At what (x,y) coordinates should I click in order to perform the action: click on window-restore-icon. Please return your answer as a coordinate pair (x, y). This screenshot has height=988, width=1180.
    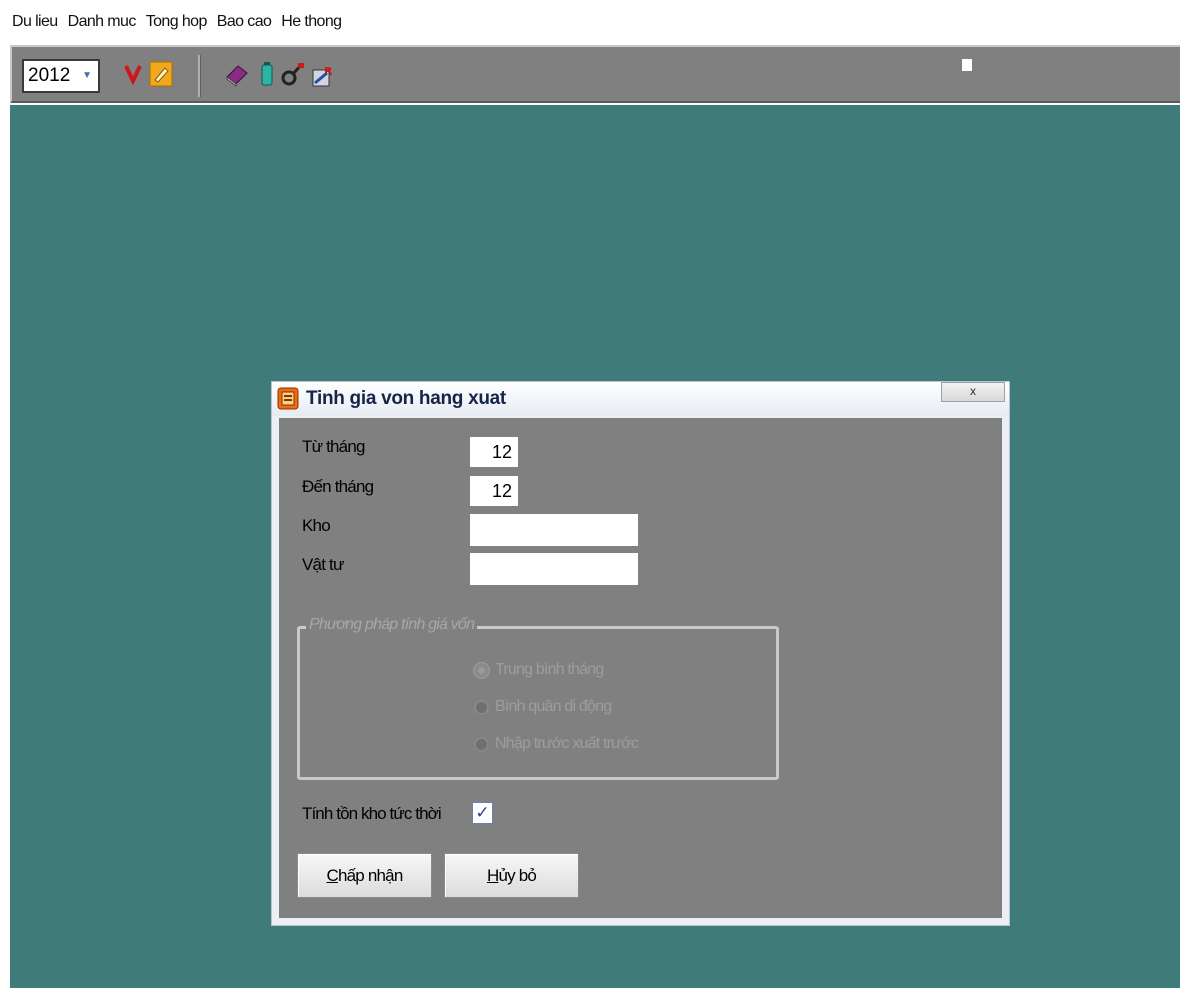
    Looking at the image, I should click on (967, 65).